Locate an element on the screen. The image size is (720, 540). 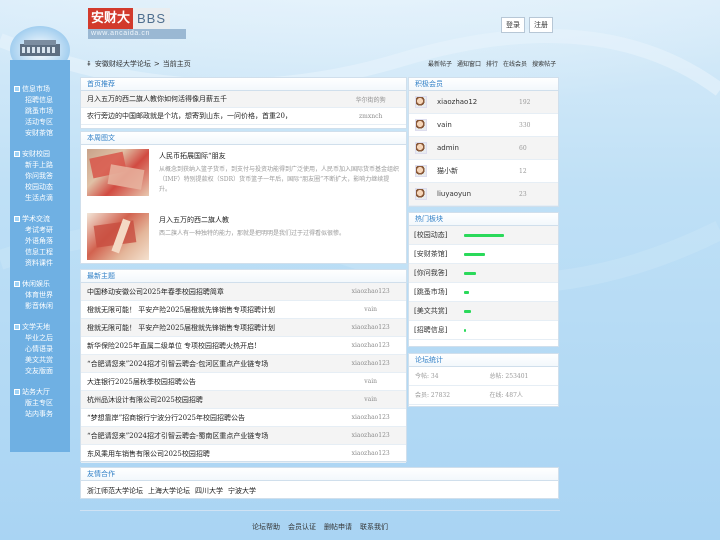
nav-latest-posts: 最新帖子 is located at coordinates (440, 63).